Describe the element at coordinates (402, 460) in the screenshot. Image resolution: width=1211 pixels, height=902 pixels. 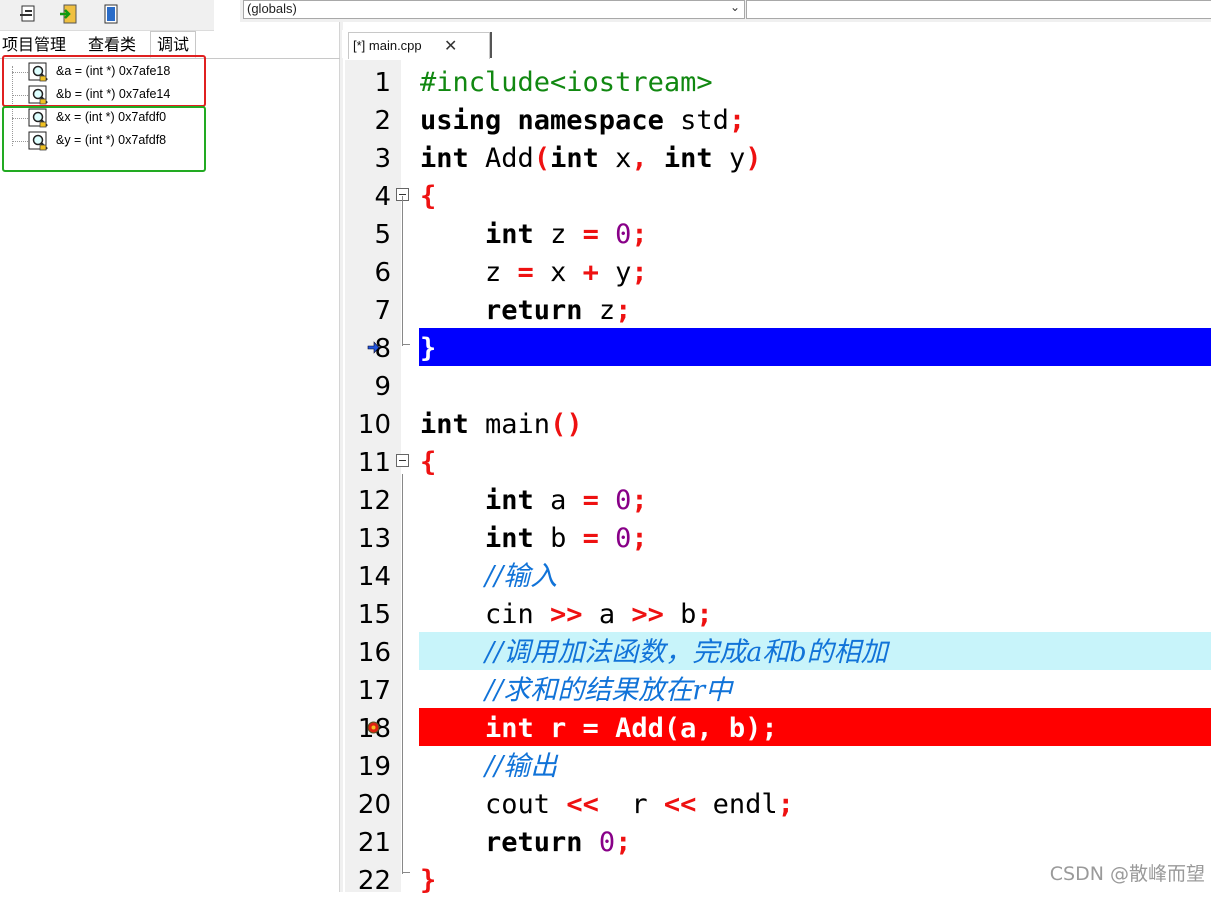
I see `fold-toggle-icon` at that location.